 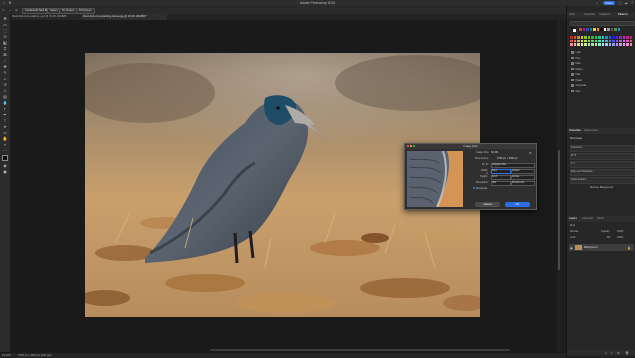 What do you see at coordinates (530, 153) in the screenshot?
I see `gear-icon: ⚙` at bounding box center [530, 153].